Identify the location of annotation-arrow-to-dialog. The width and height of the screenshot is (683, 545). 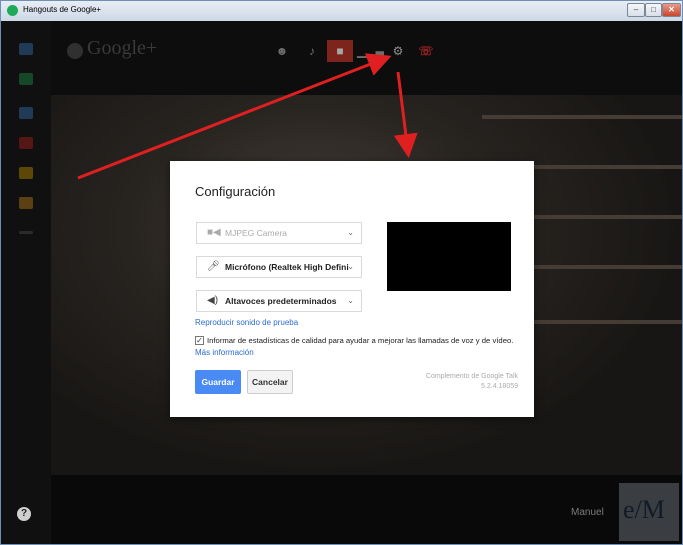
(405, 114).